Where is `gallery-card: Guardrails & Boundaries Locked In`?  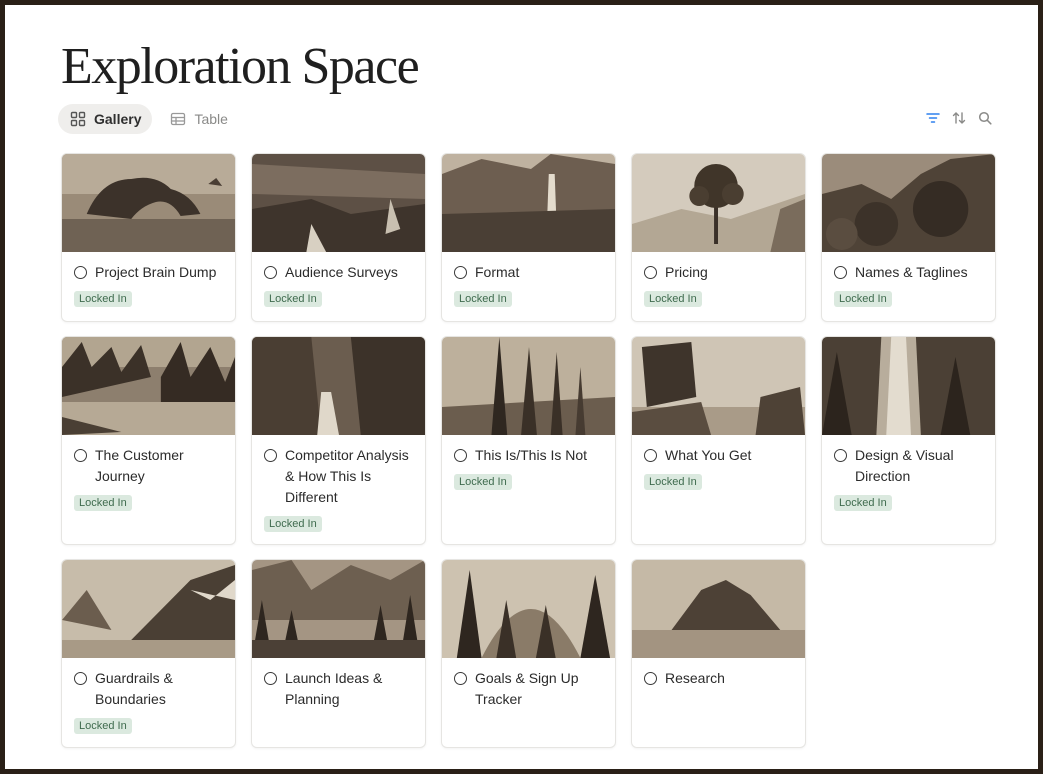
gallery-card: Guardrails & Boundaries Locked In is located at coordinates (148, 653).